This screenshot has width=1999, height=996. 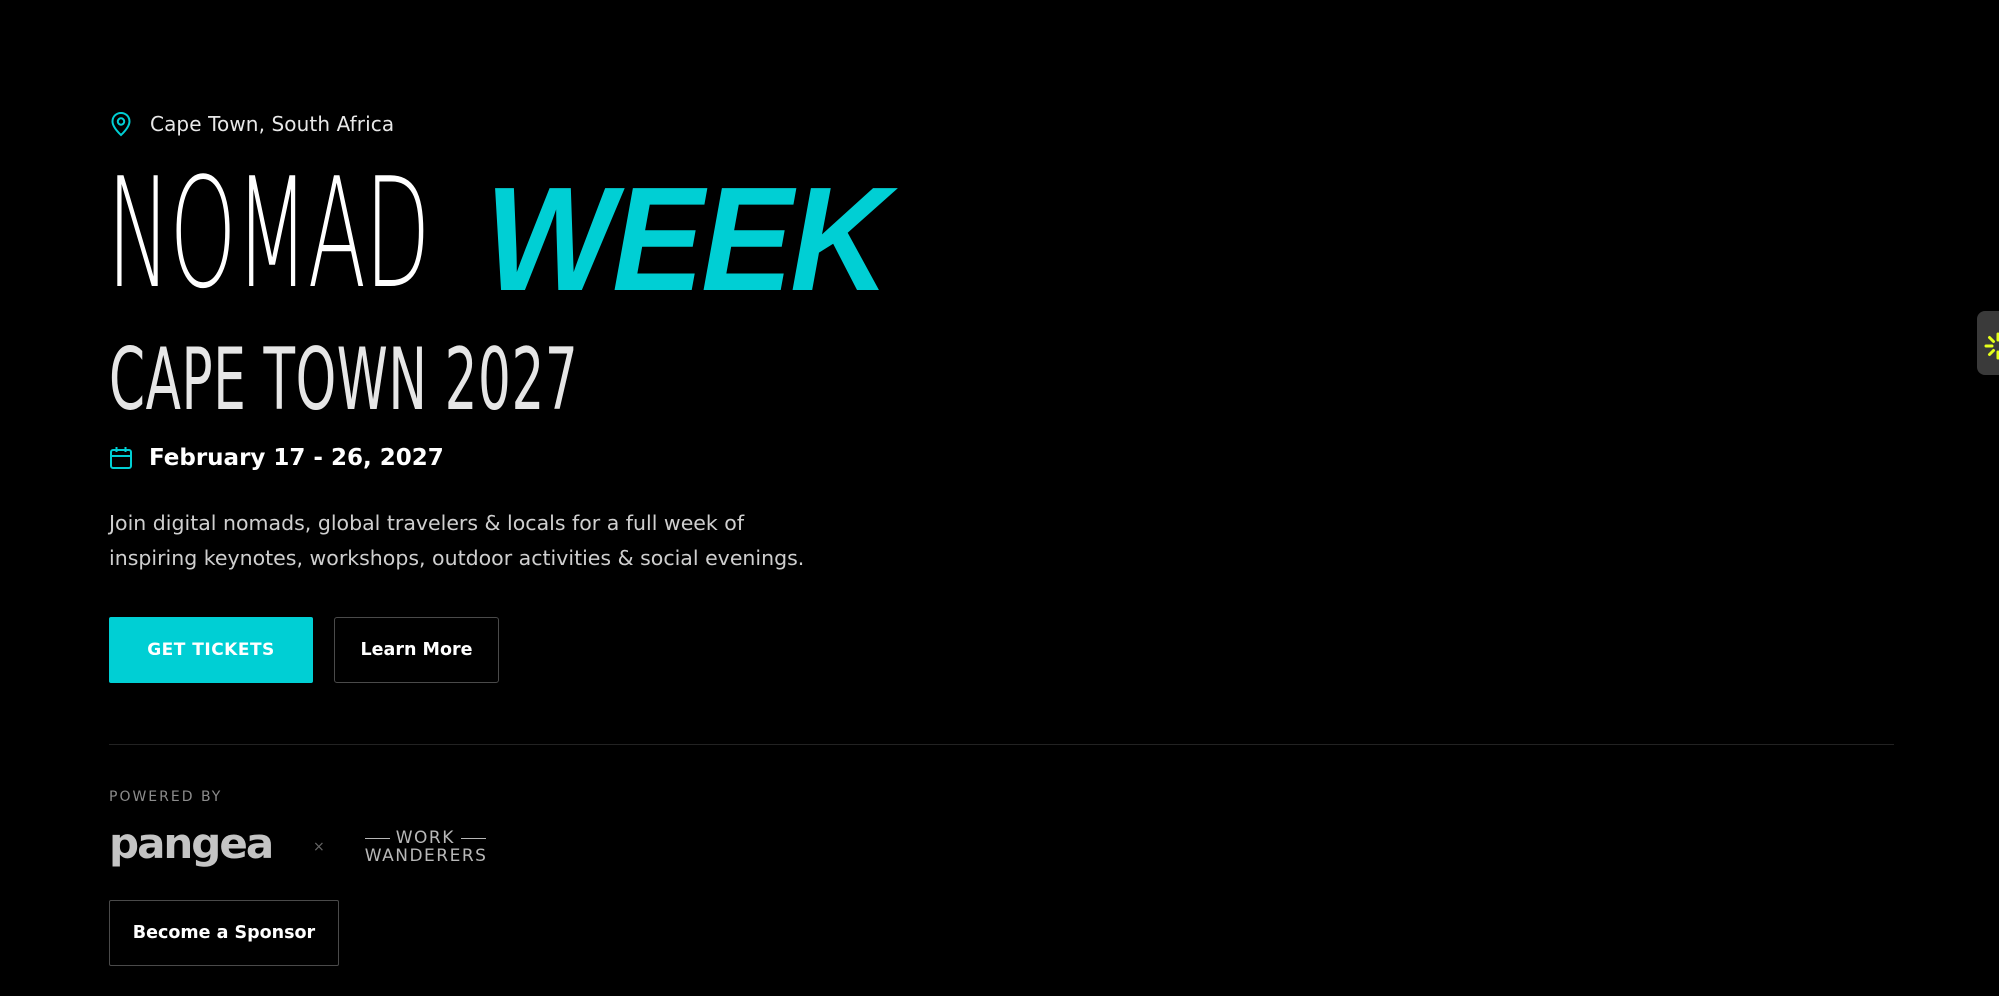 I want to click on work-wanderers-logo: WORK WANDERERS, so click(x=426, y=847).